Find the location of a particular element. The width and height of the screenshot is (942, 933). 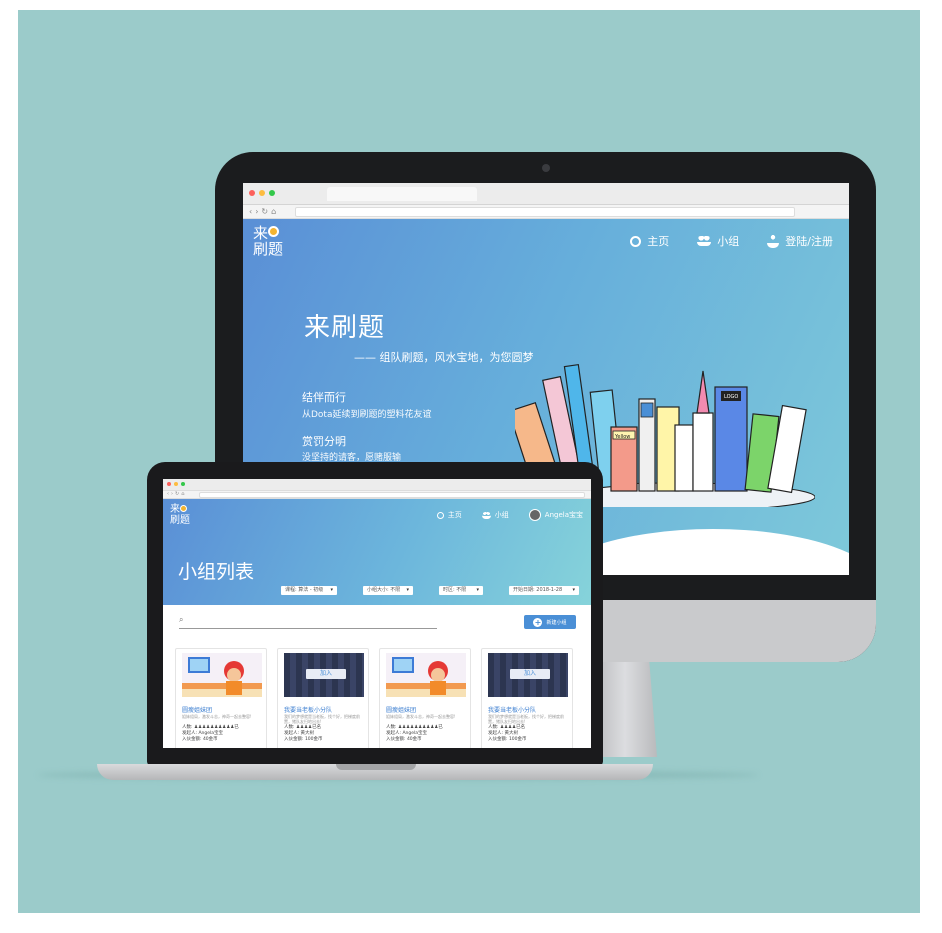

hero-slogan: —— 组队刷题，风水宝地，为您圆梦 is located at coordinates (444, 357).